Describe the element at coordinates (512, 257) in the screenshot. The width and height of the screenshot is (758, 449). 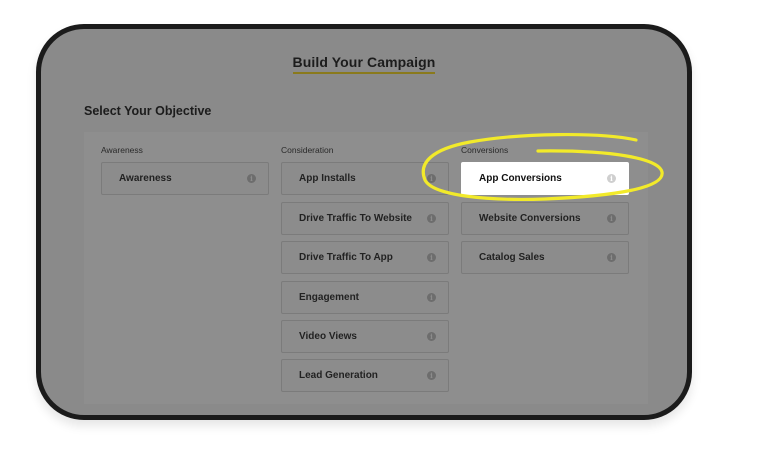
I see `option-label: Catalog Sales` at that location.